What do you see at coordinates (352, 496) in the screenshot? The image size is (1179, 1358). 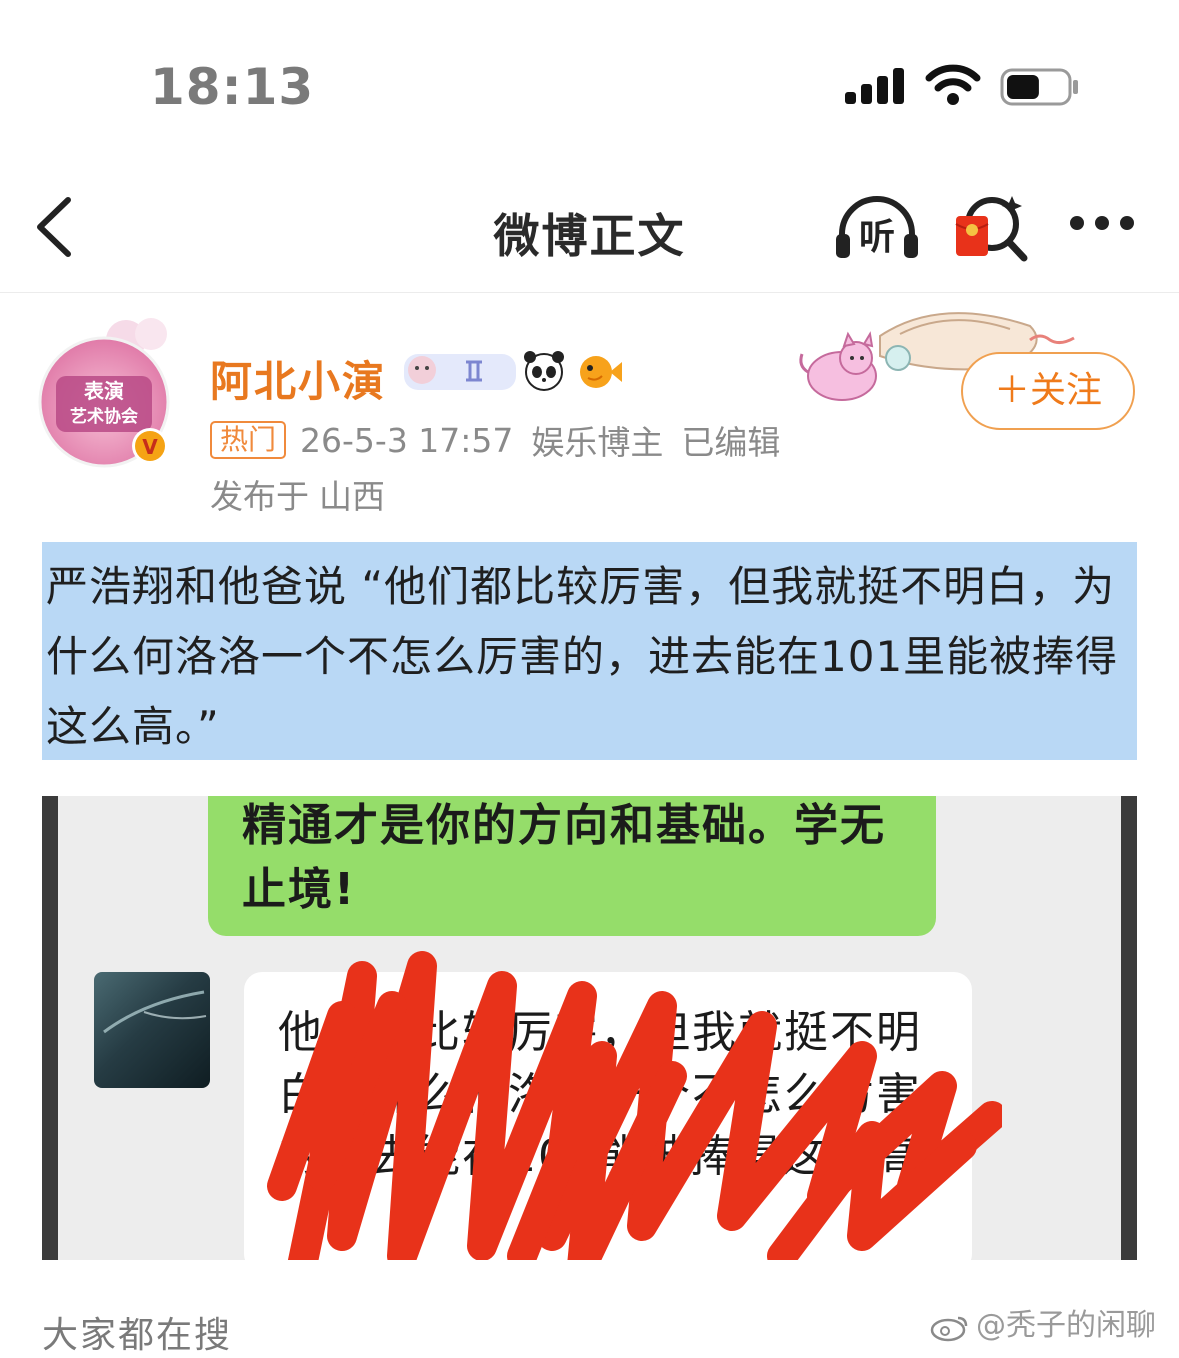 I see `location-city: 山西` at bounding box center [352, 496].